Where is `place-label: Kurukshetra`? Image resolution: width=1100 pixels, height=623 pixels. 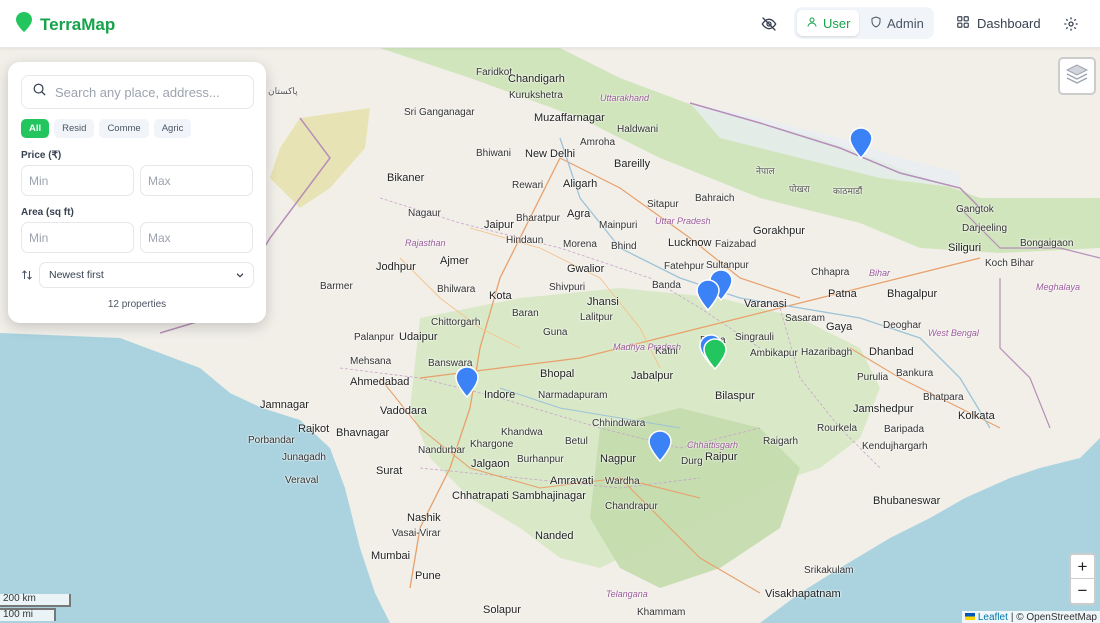 place-label: Kurukshetra is located at coordinates (536, 95).